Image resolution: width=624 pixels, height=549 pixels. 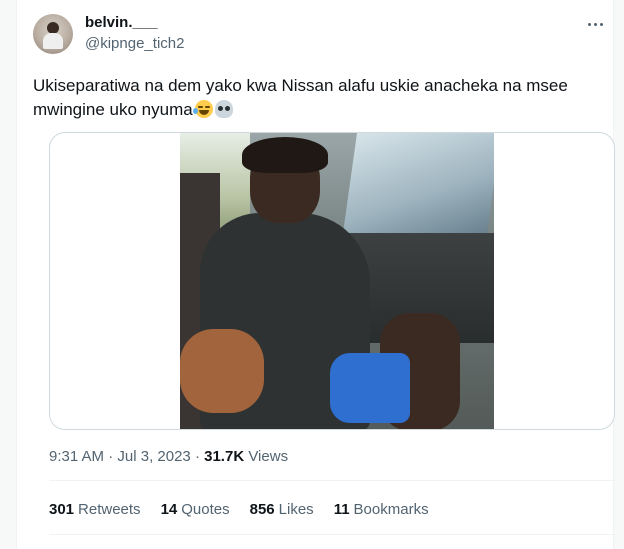 What do you see at coordinates (134, 43) in the screenshot?
I see `author-handle: @kipnge_tich2` at bounding box center [134, 43].